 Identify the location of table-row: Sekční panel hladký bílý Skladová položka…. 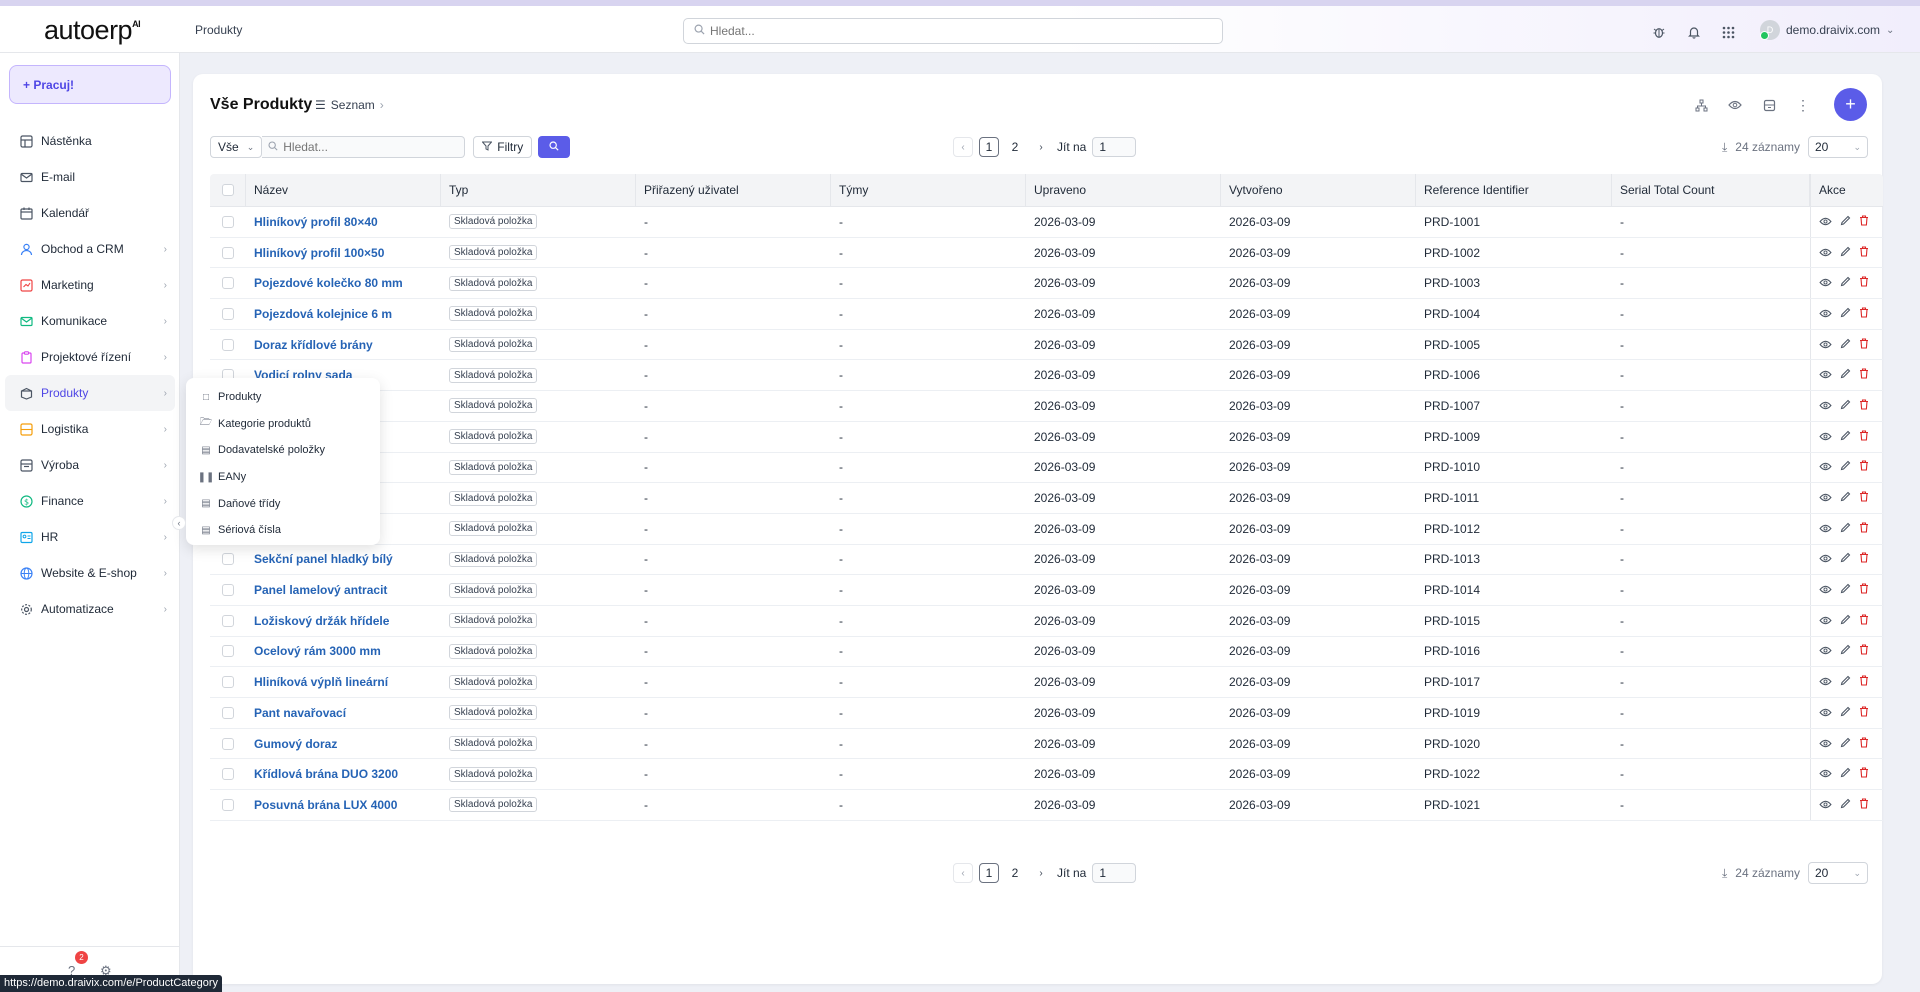
(1046, 560).